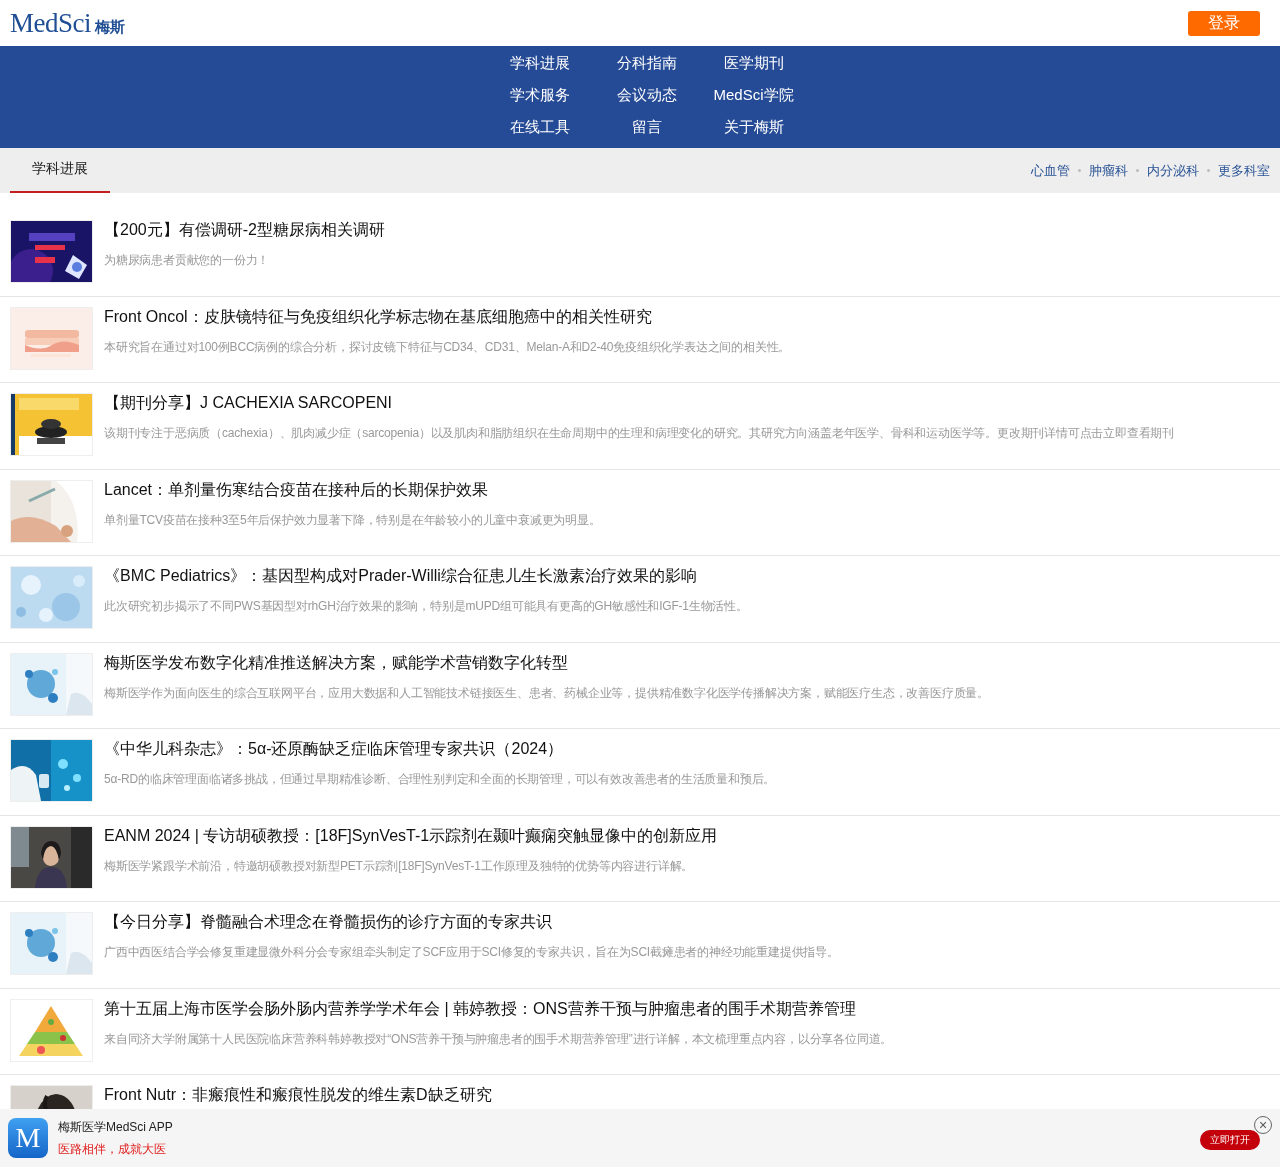 This screenshot has height=1167, width=1280. I want to click on article-title: 【期刊分享】J CACHEXIA SARCOPENI, so click(639, 403).